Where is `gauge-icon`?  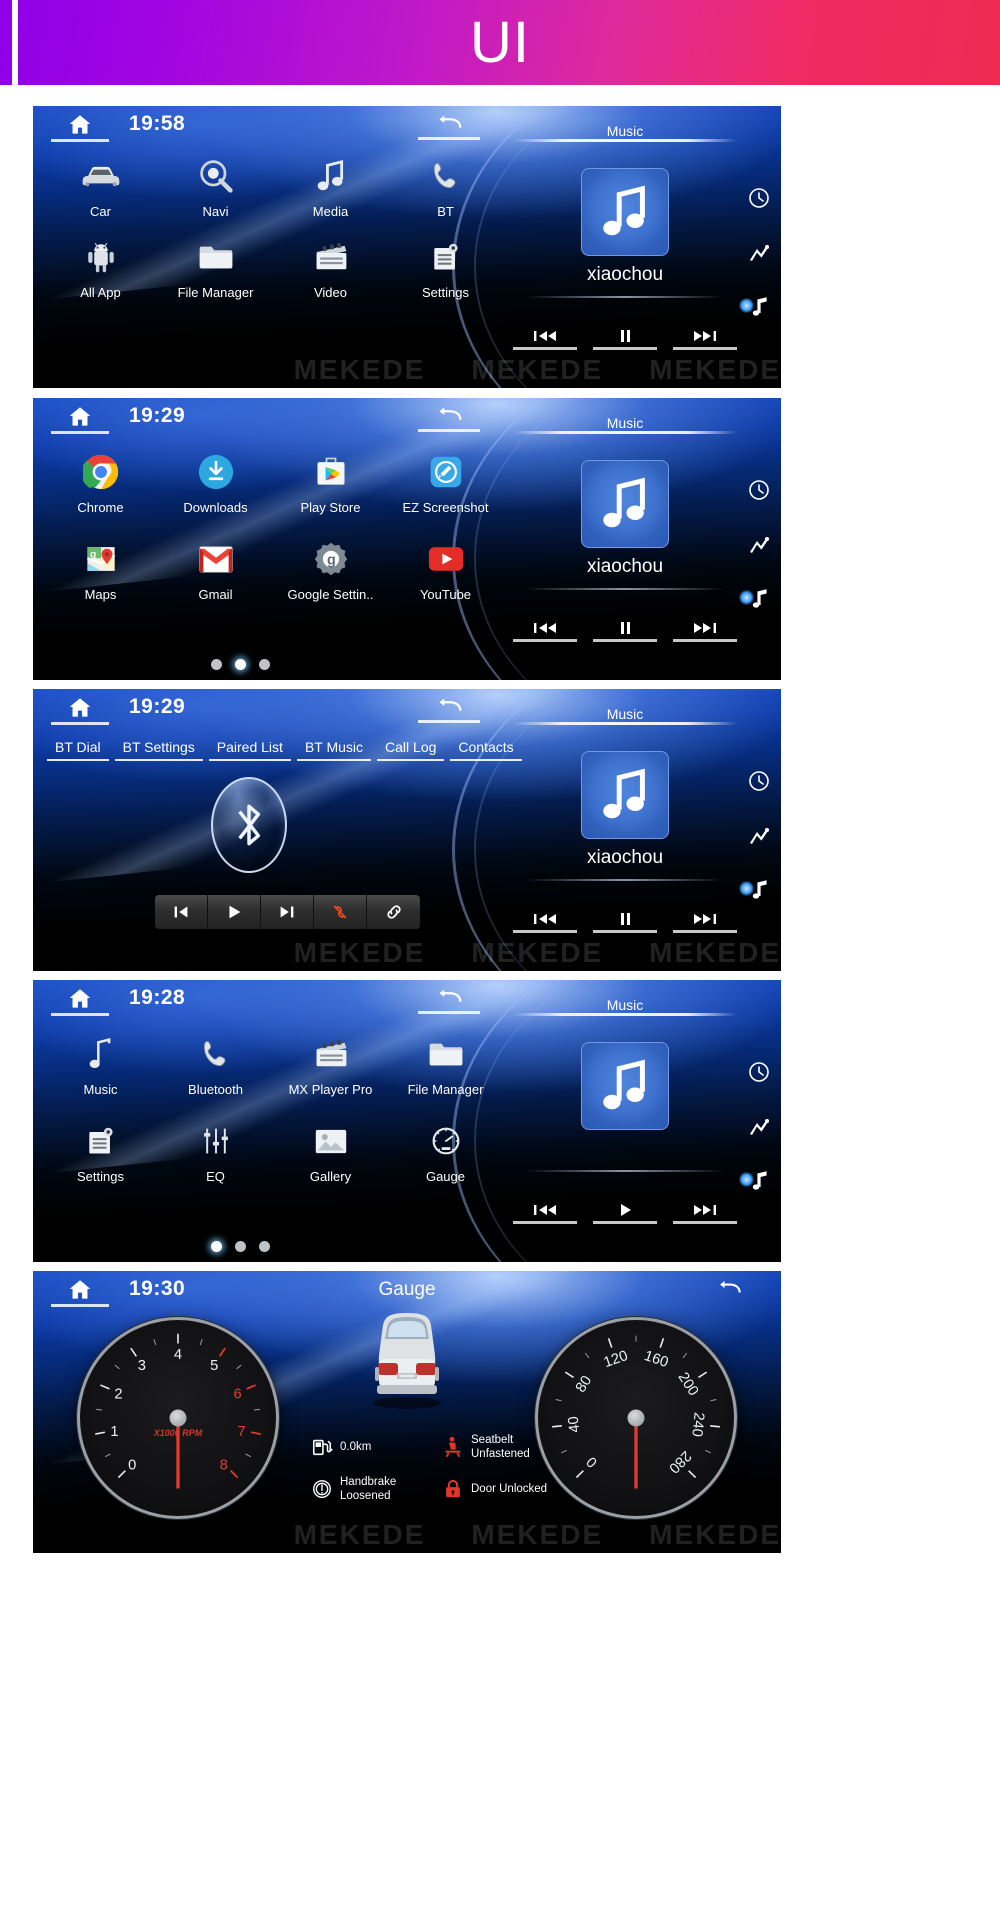 gauge-icon is located at coordinates (446, 1141).